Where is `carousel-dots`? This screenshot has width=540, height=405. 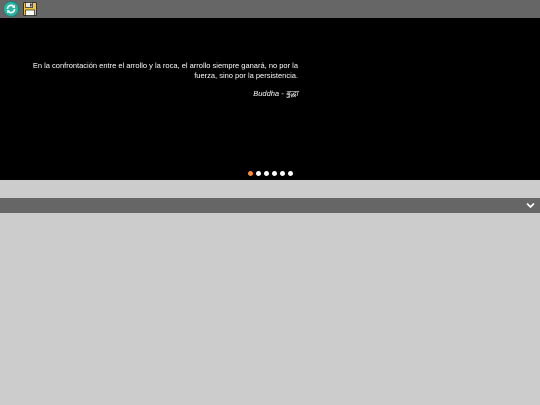
carousel-dots is located at coordinates (270, 174).